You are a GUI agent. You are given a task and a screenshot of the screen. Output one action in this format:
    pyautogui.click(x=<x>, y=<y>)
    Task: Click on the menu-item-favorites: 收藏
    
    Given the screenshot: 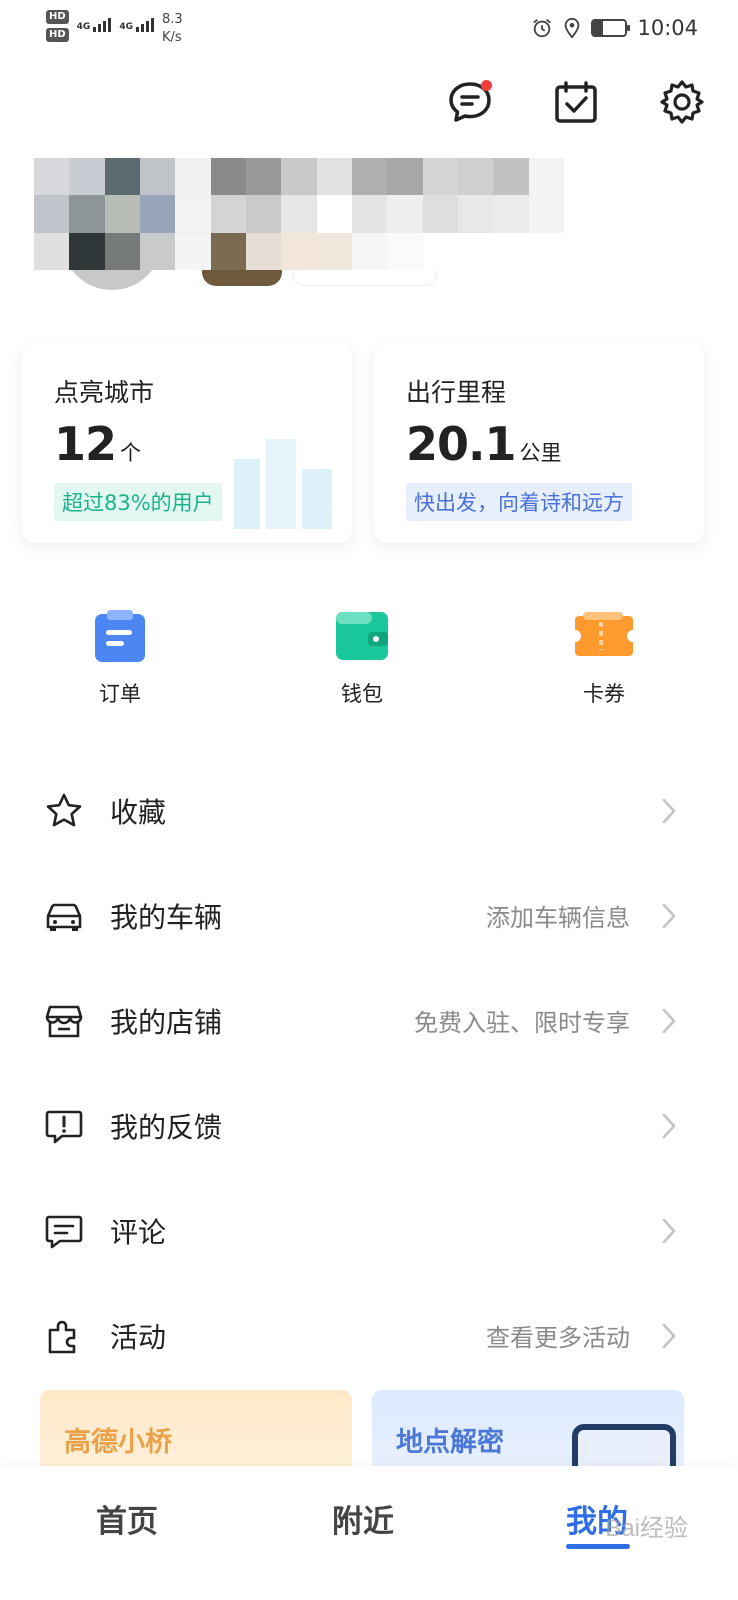 What is the action you would take?
    pyautogui.click(x=369, y=810)
    